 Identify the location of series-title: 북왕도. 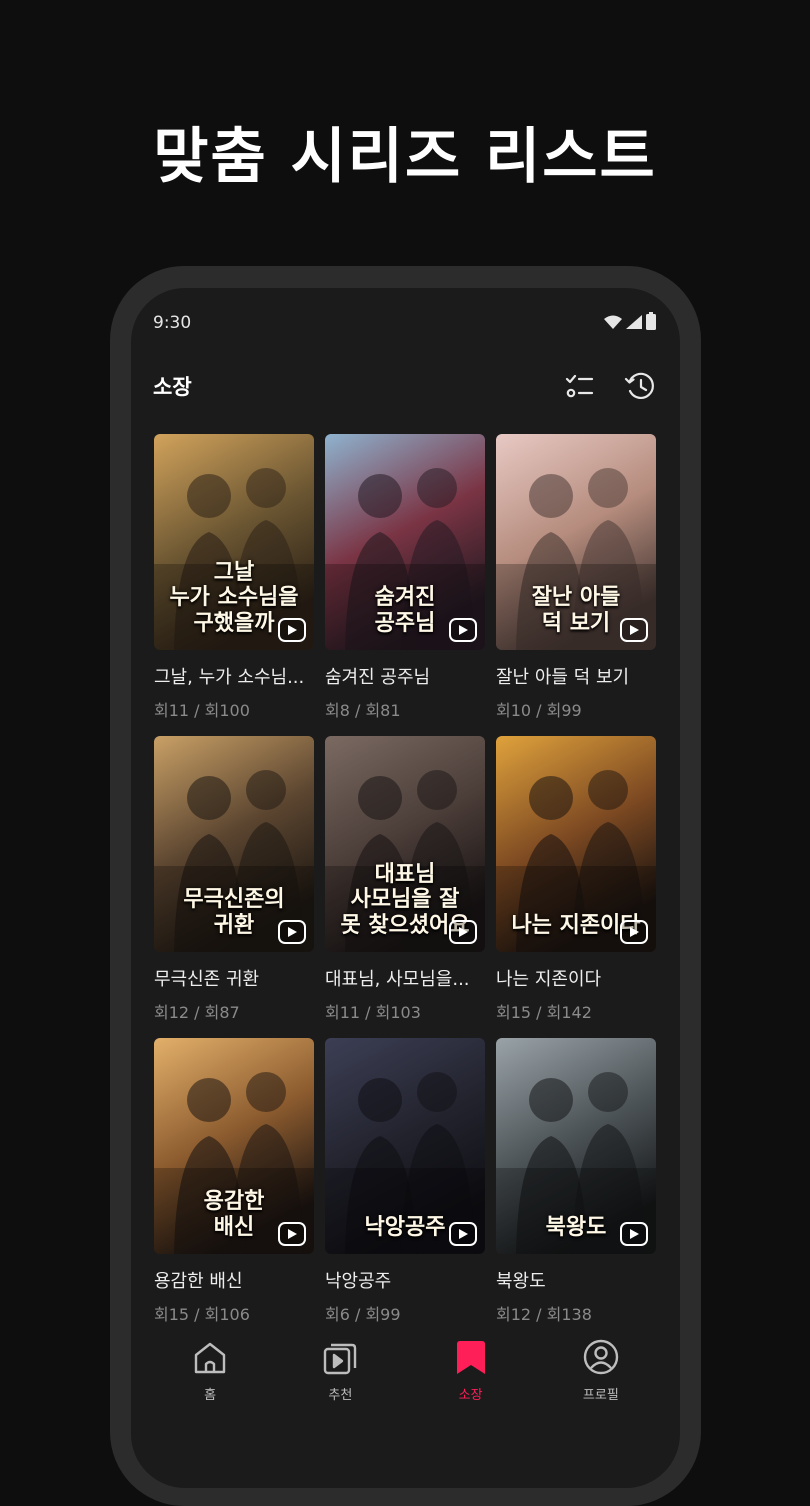
(576, 1280).